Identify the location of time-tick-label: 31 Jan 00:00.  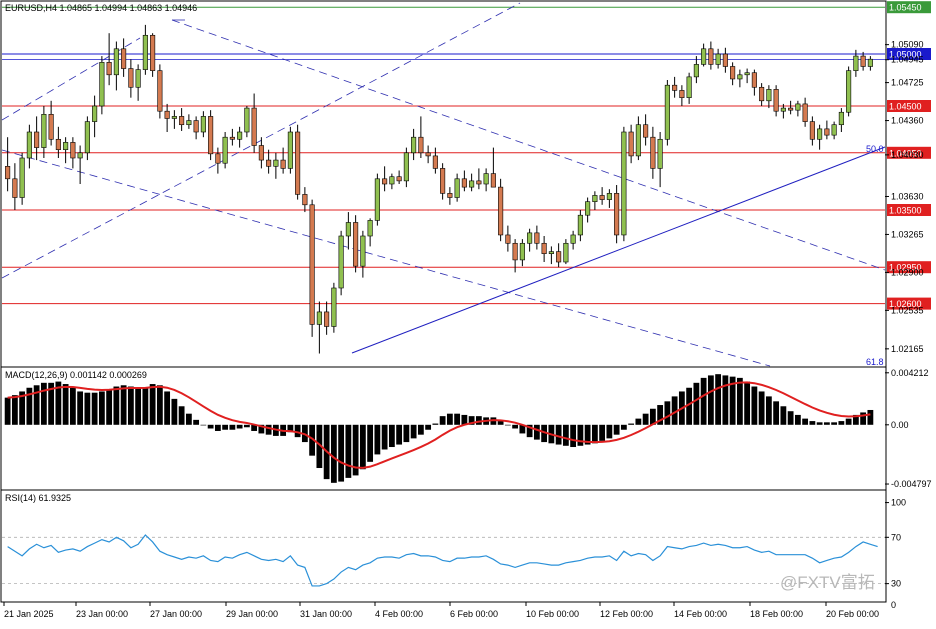
(326, 614).